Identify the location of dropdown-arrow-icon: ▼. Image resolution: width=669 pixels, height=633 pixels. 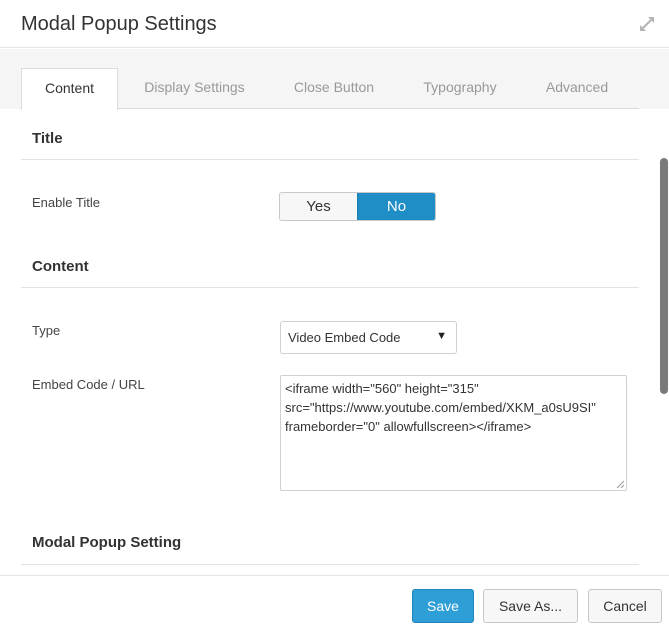
(441, 336).